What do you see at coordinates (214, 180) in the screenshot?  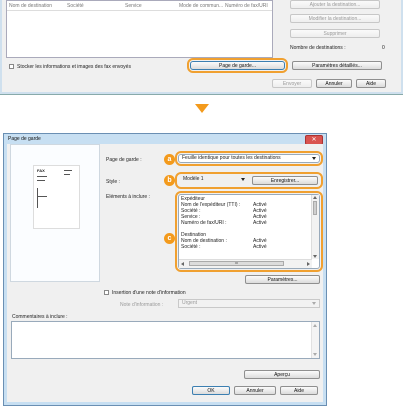 I see `style-select: Modèle 1` at bounding box center [214, 180].